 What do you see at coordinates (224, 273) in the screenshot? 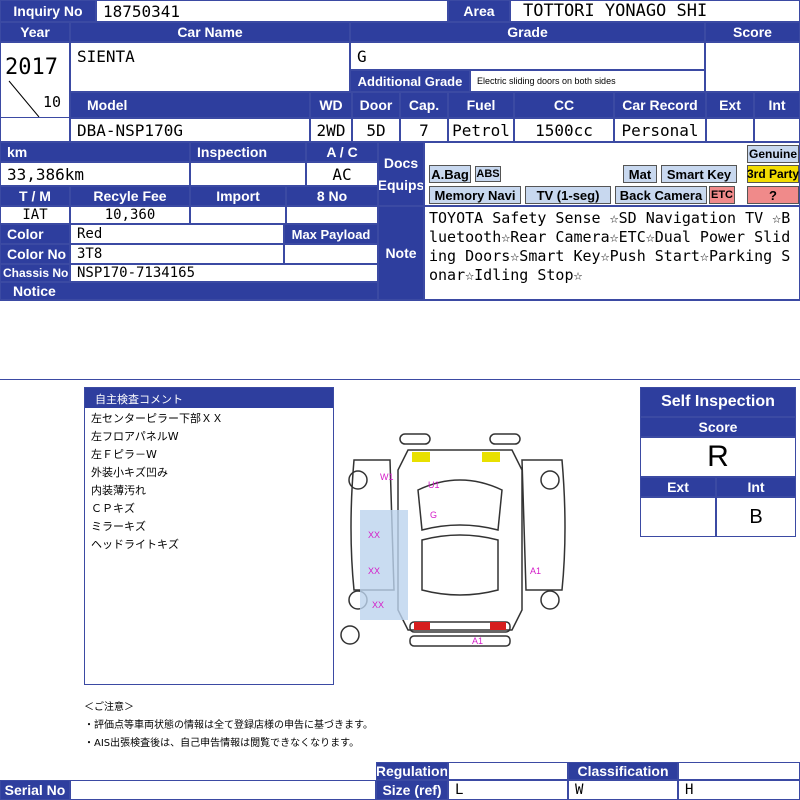
I see `chassis-value: NSP170-7134165` at bounding box center [224, 273].